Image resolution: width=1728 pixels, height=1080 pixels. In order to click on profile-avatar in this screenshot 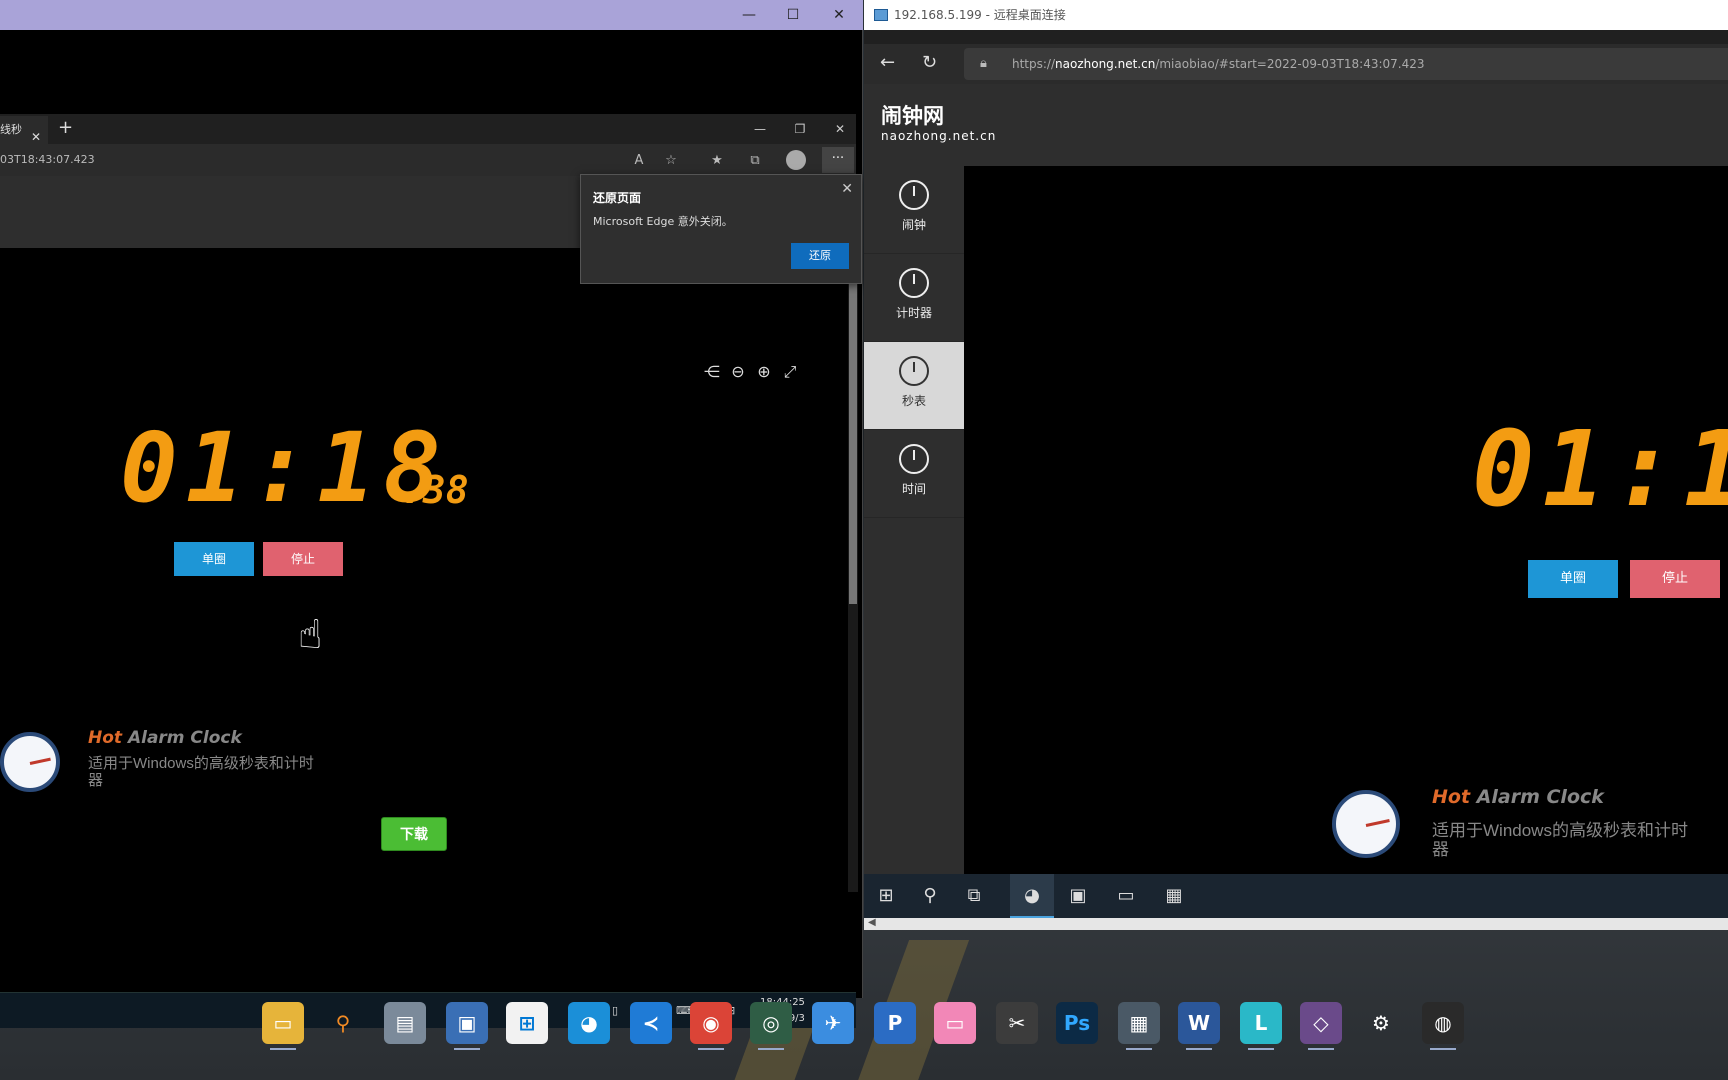, I will do `click(796, 160)`.